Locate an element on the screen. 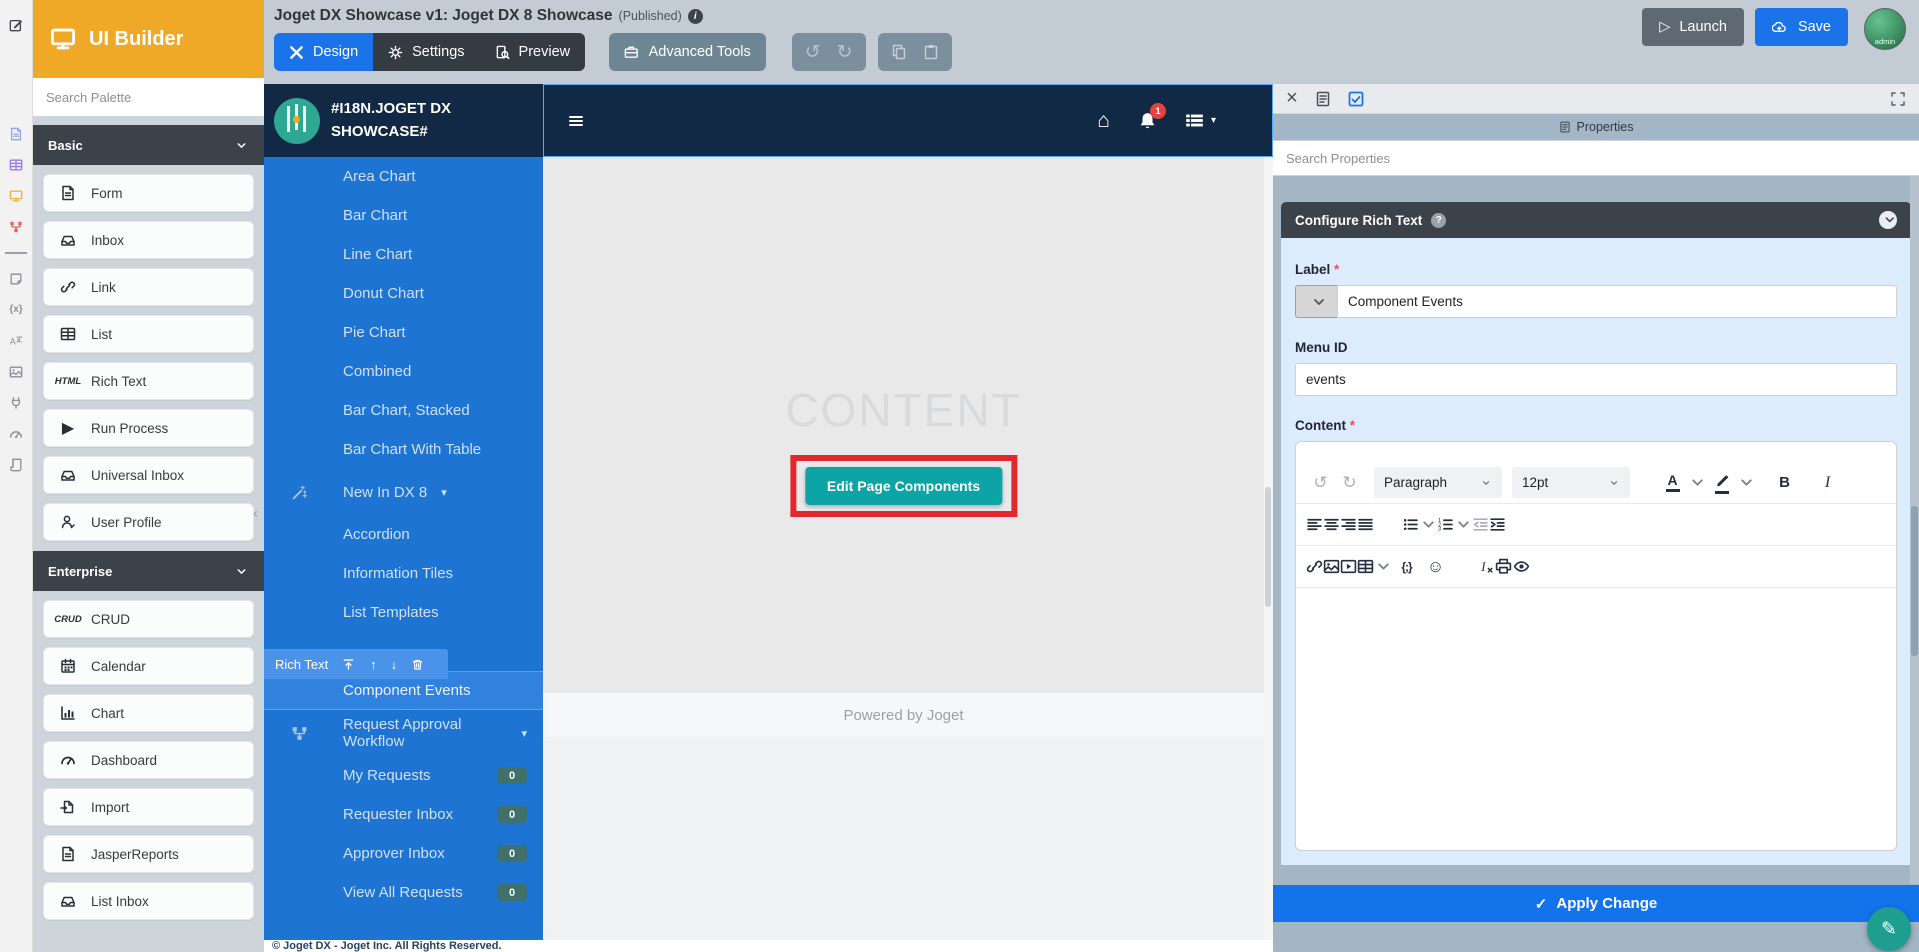  menu-item: Request Approval Workflow ▾ is located at coordinates (403, 733).